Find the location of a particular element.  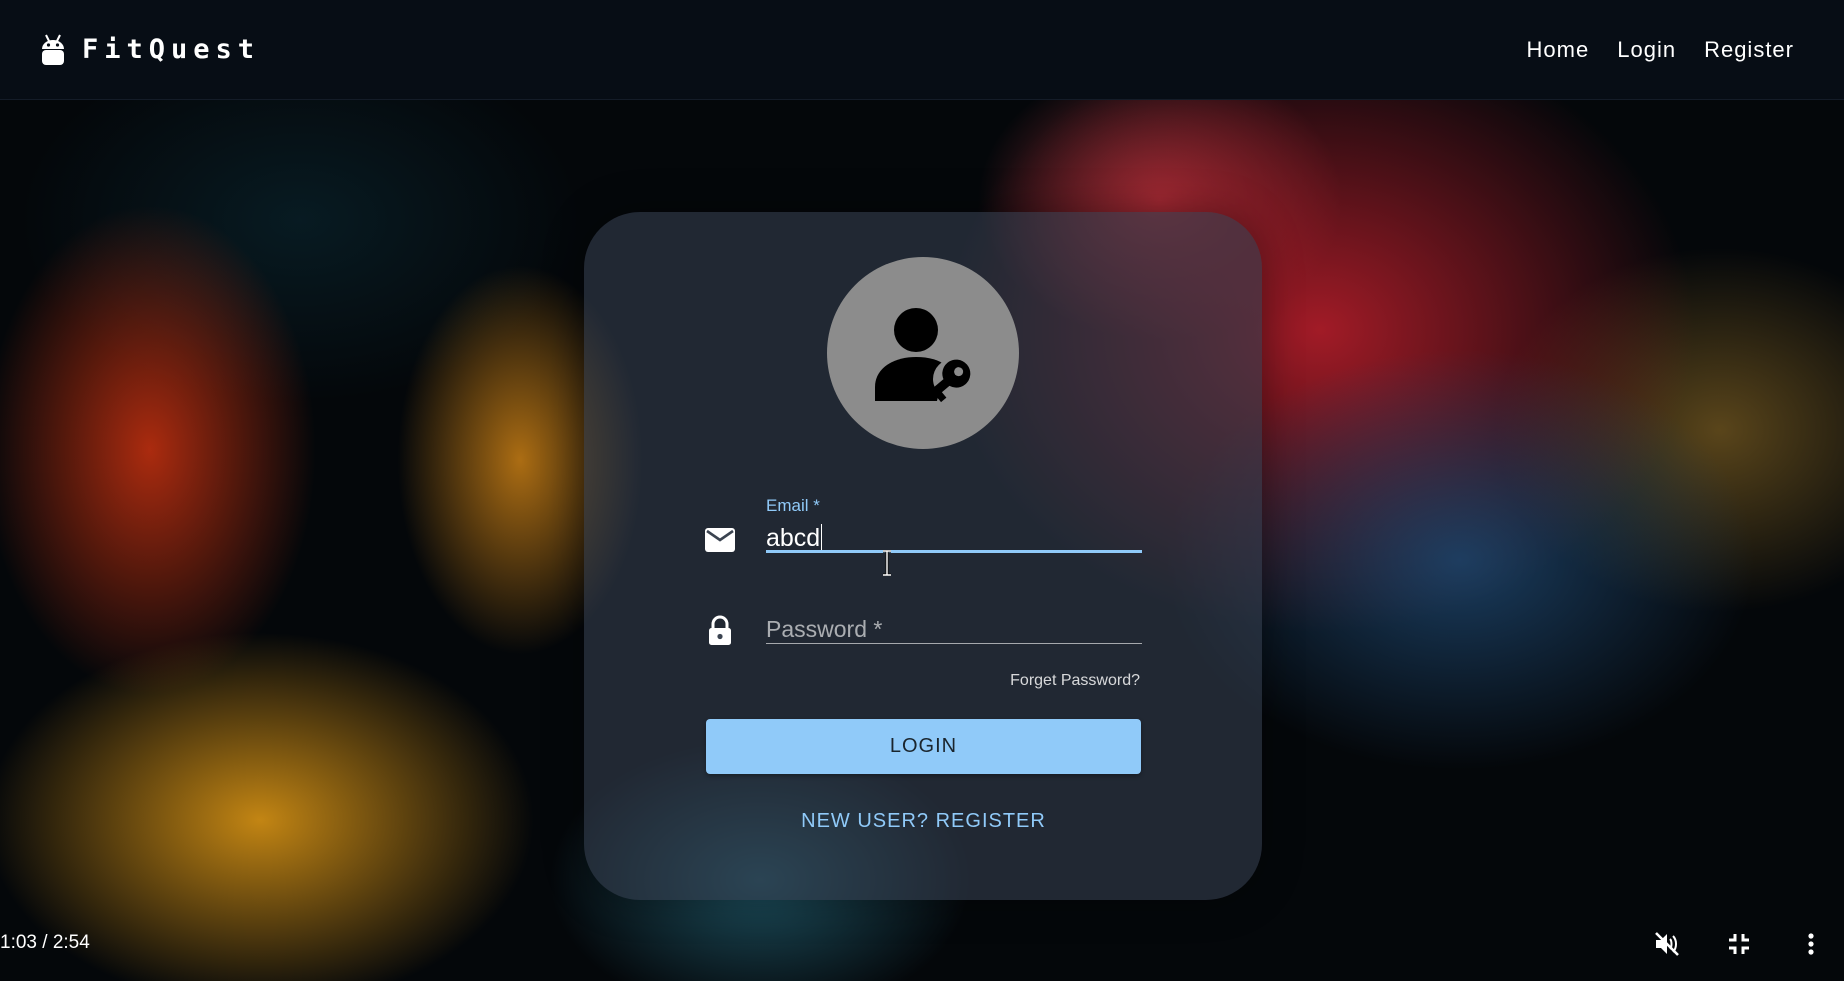

nav-login-link: Login is located at coordinates (1646, 50).